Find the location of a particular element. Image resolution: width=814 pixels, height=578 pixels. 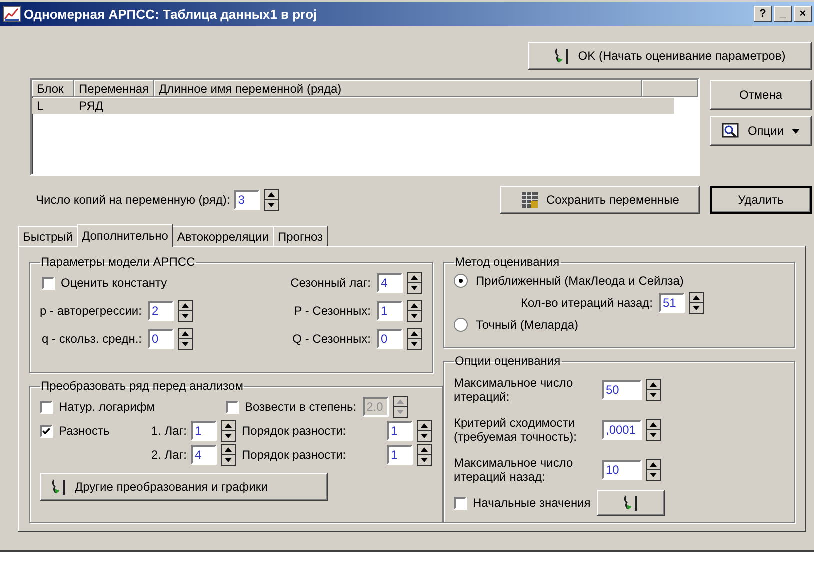

options-button: Опции is located at coordinates (761, 131).